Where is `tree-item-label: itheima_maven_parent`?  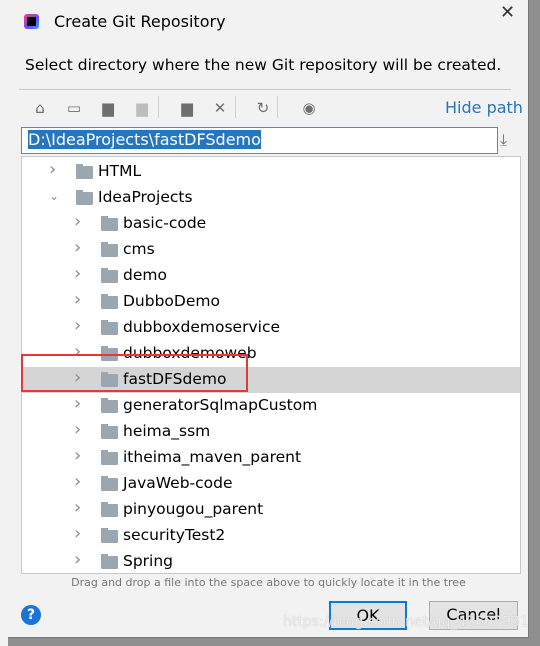
tree-item-label: itheima_maven_parent is located at coordinates (212, 457).